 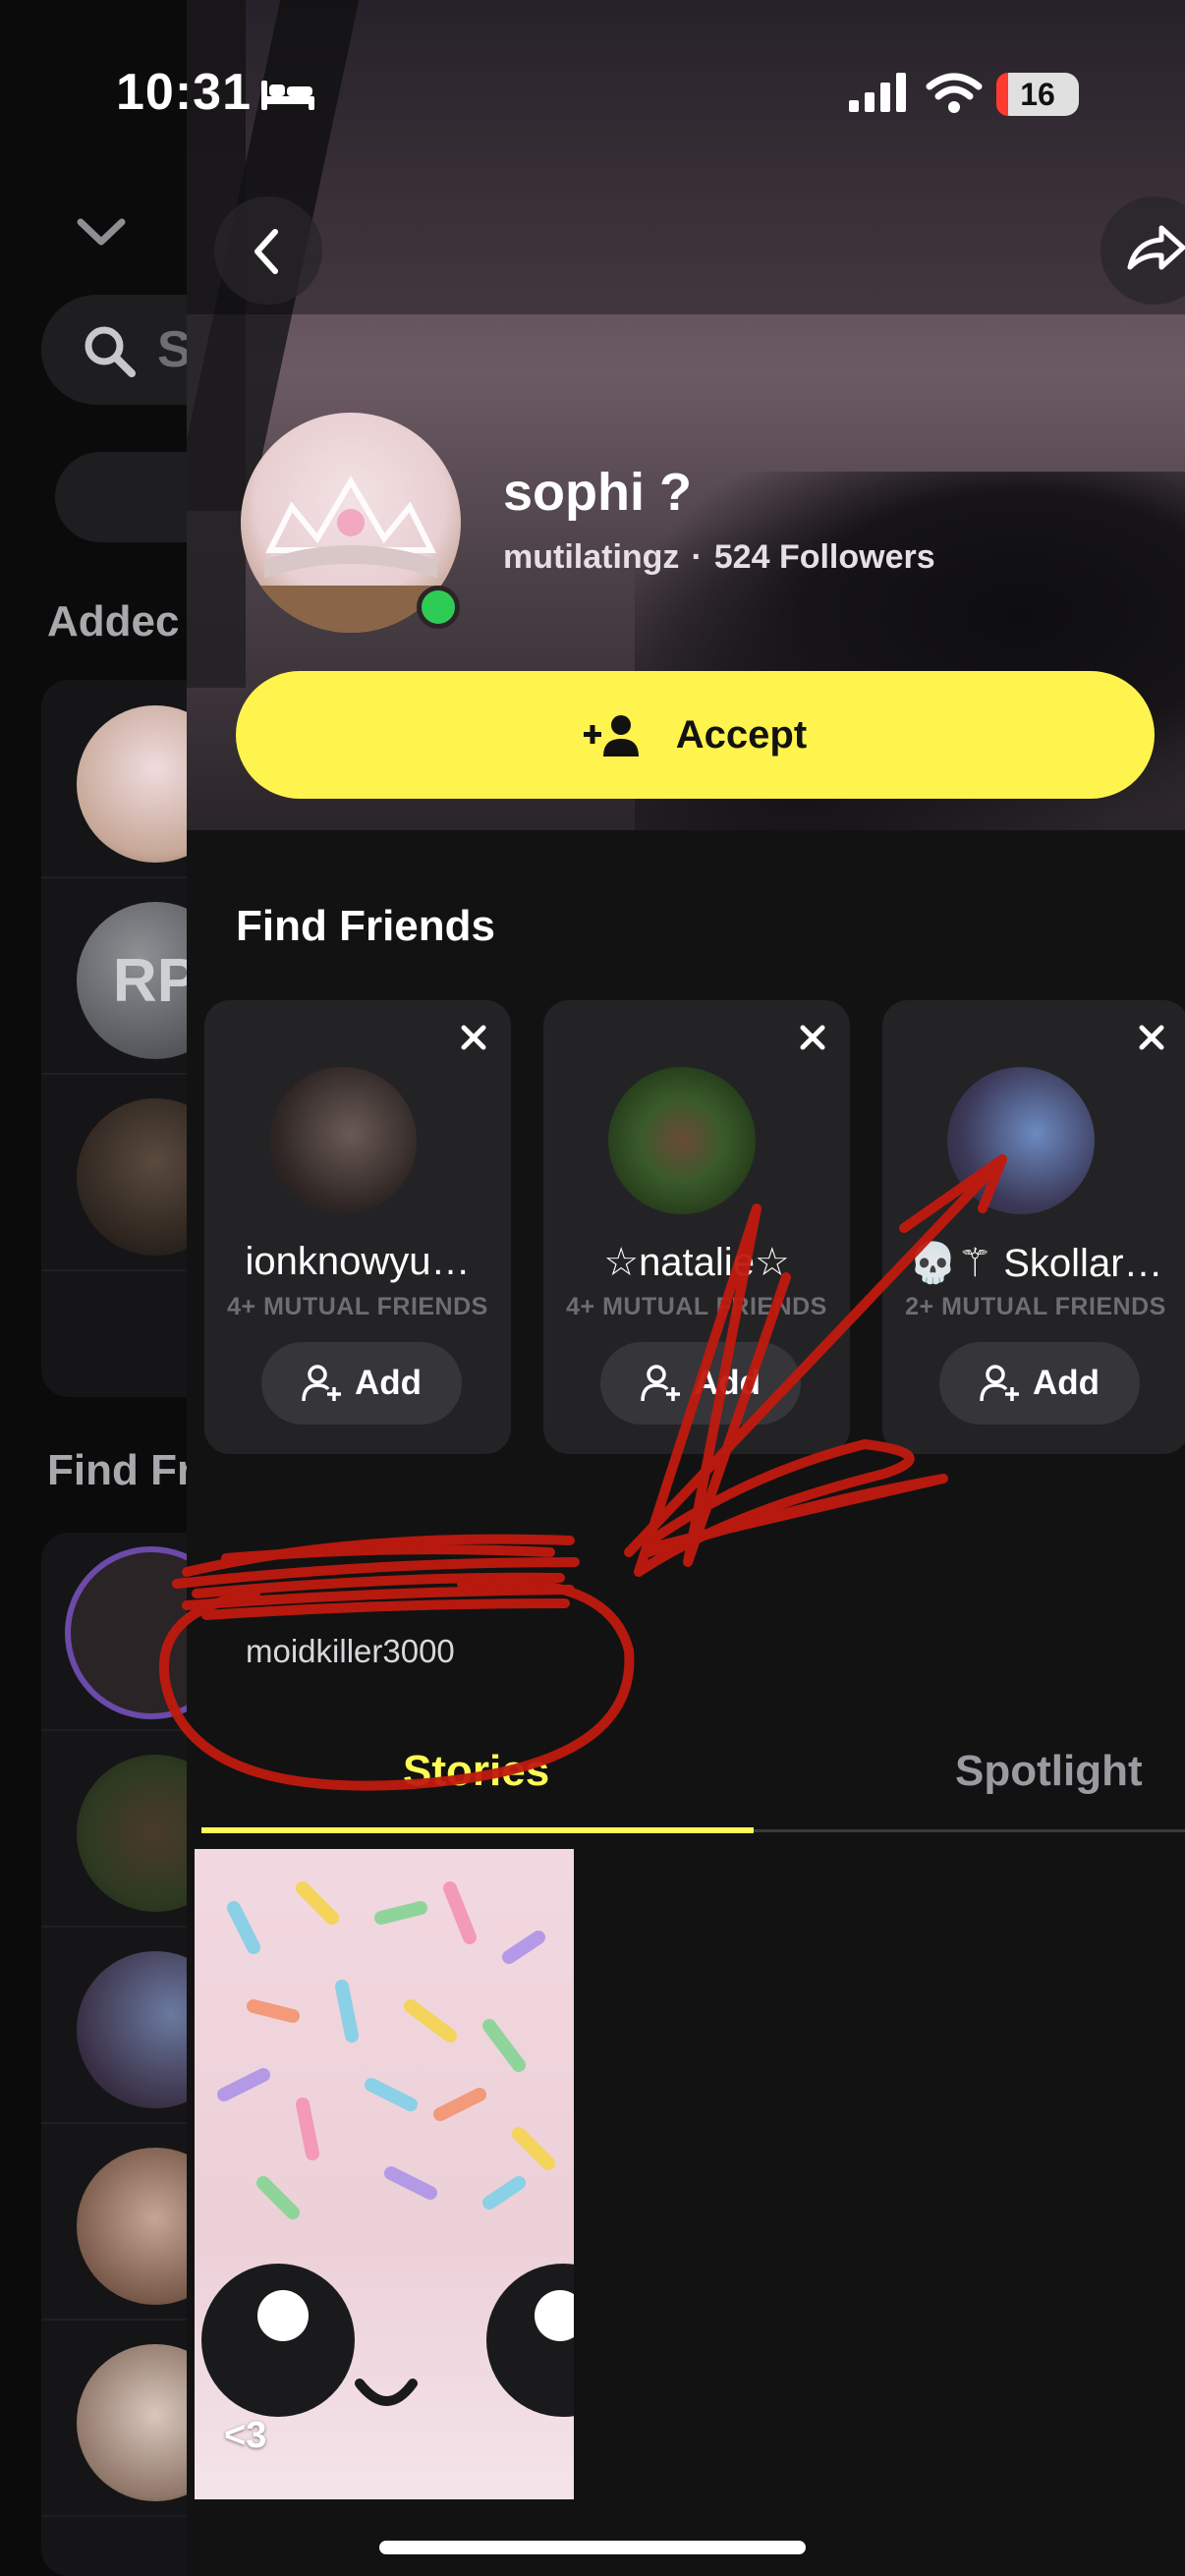 What do you see at coordinates (598, 492) in the screenshot?
I see `profile-display-name: sophi ?` at bounding box center [598, 492].